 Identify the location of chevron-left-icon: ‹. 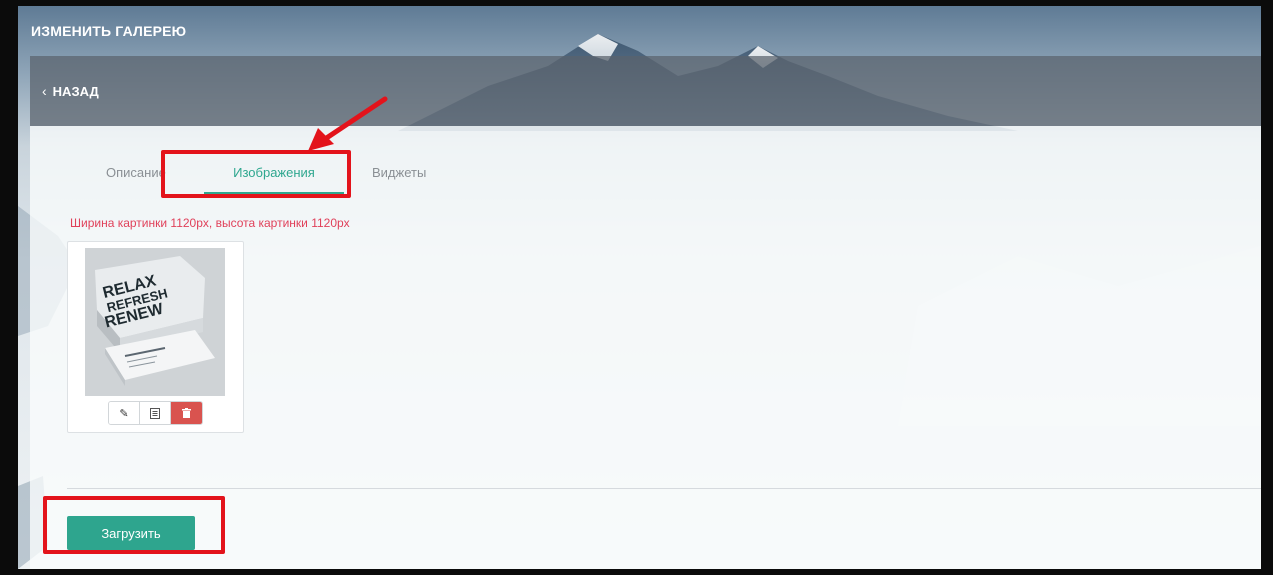
(44, 91).